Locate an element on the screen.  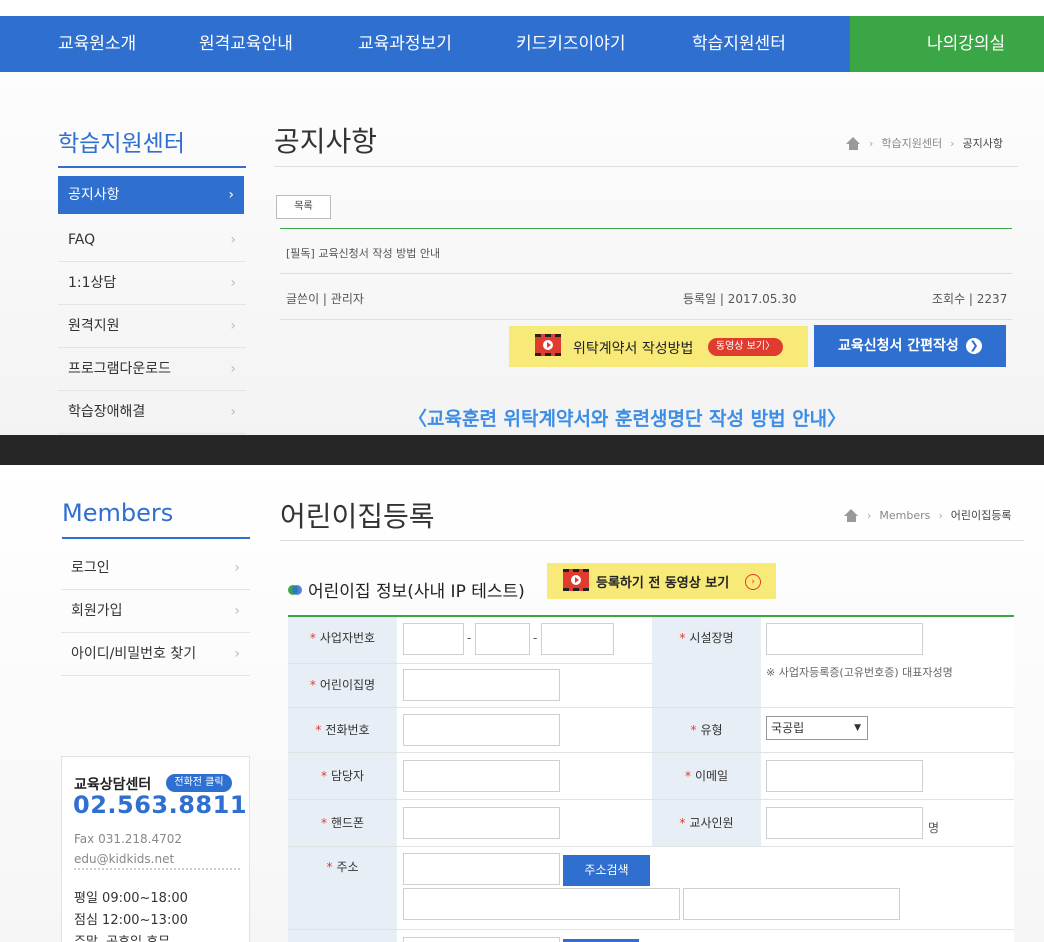
breadcrumb: › Members › 어린이집등록 is located at coordinates (928, 515).